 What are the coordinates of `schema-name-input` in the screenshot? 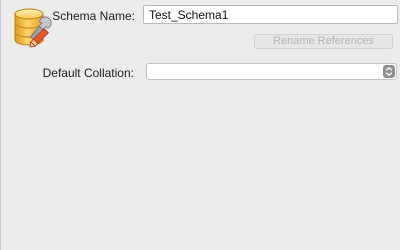 It's located at (270, 14).